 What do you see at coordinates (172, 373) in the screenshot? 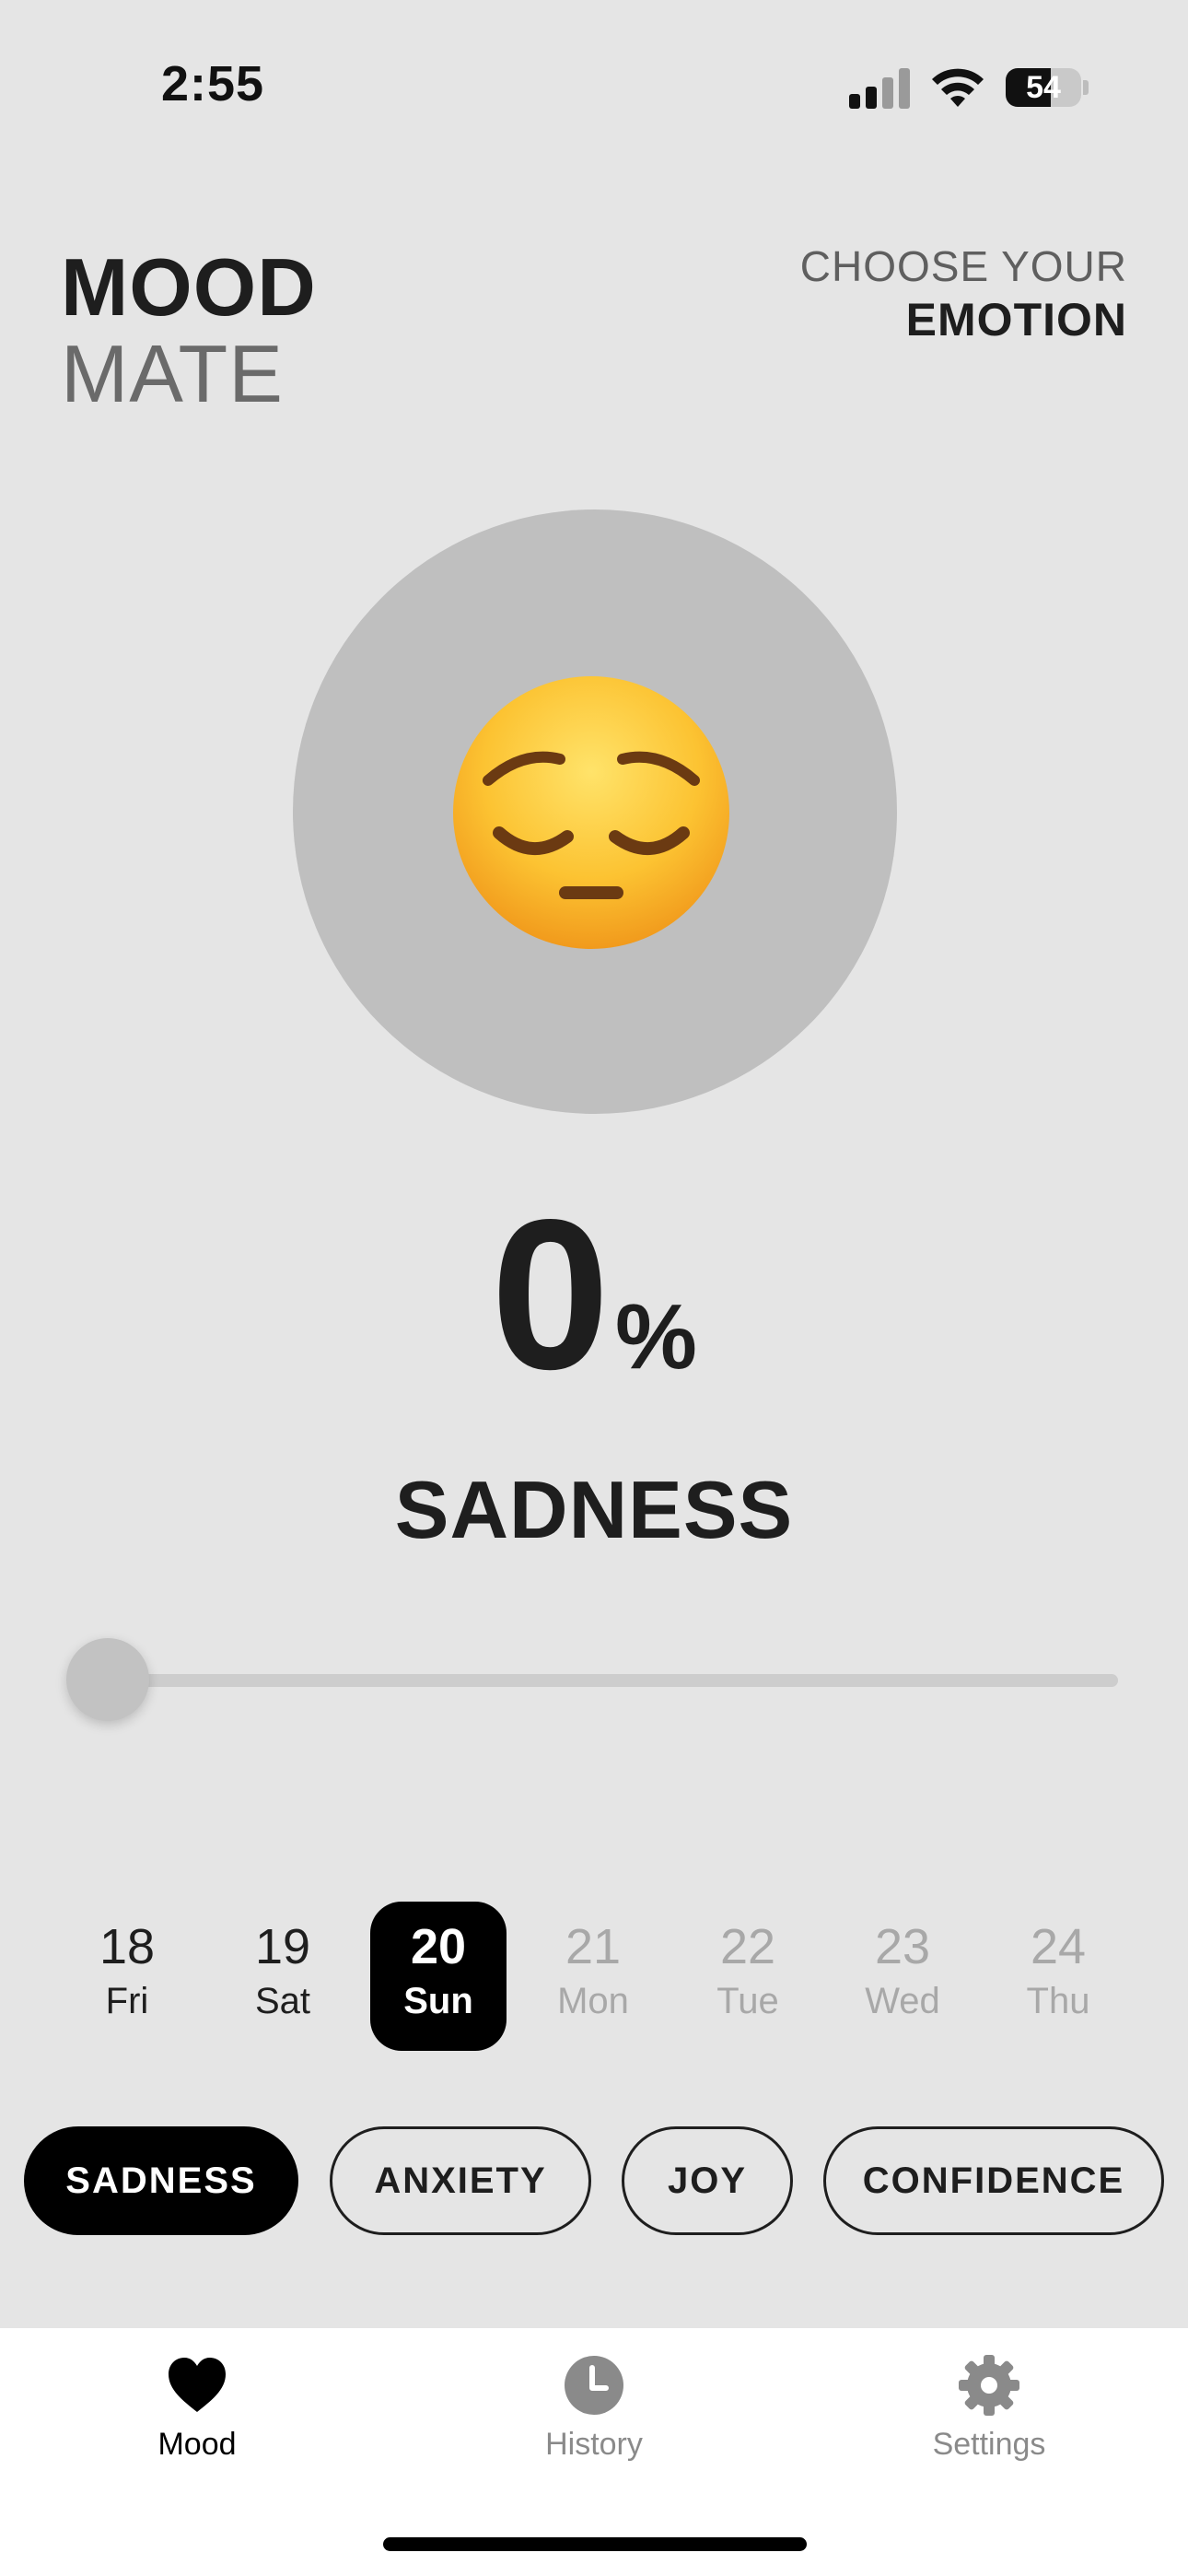
I see `app-logo-line2: MATE` at bounding box center [172, 373].